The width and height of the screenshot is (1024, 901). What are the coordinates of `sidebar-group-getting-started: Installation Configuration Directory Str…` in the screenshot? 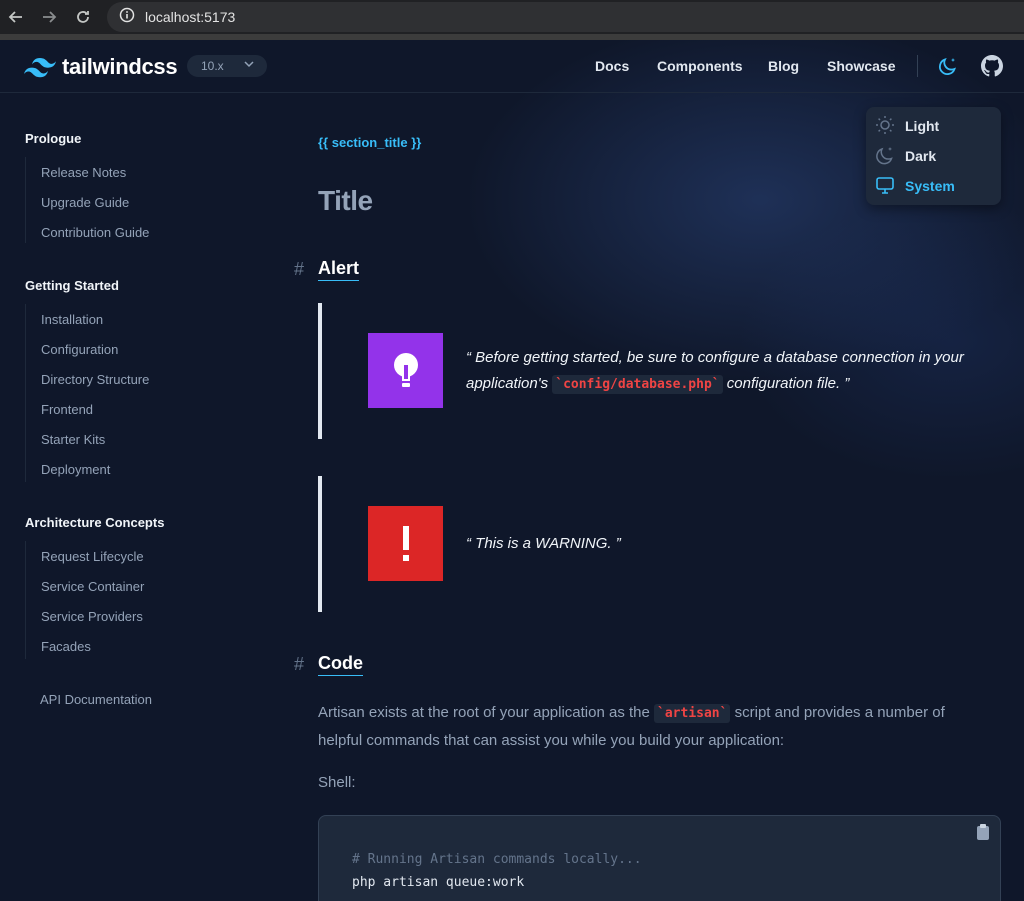 It's located at (87, 393).